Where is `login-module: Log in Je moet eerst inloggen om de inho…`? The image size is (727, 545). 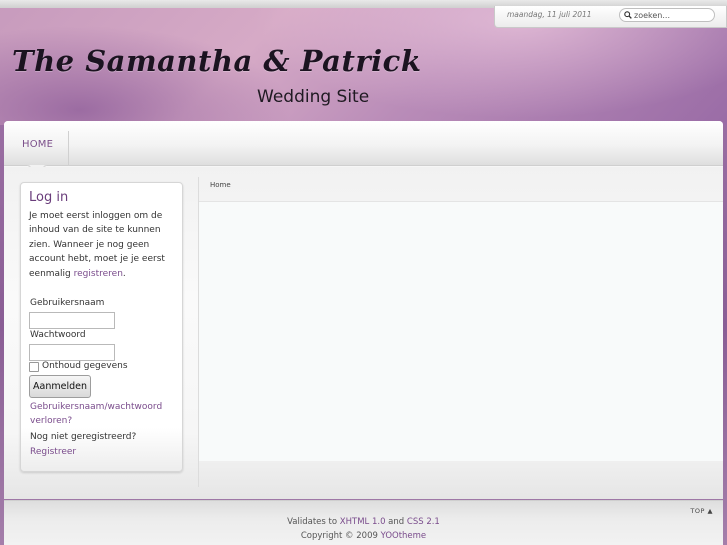
login-module: Log in Je moet eerst inloggen om de inho… is located at coordinates (101, 327).